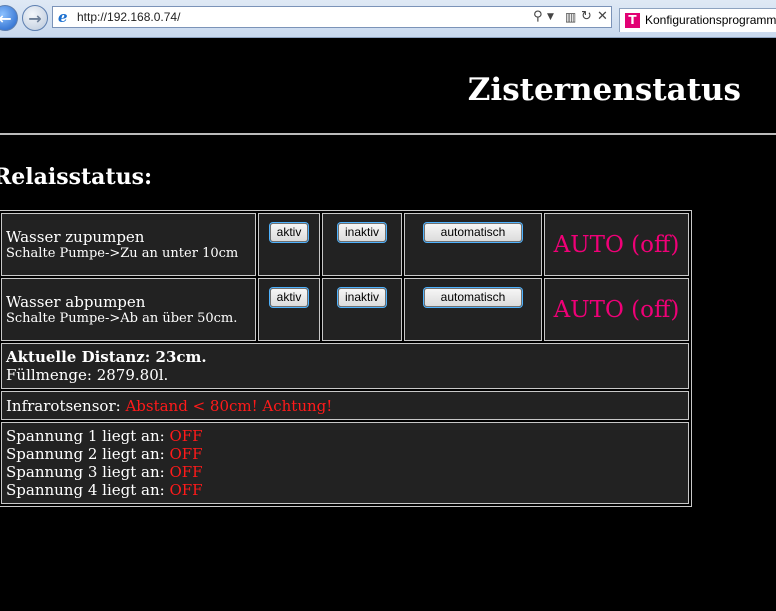 This screenshot has width=776, height=611. I want to click on infrared-alert: Abstand < 80cm! Achtung!, so click(229, 405).